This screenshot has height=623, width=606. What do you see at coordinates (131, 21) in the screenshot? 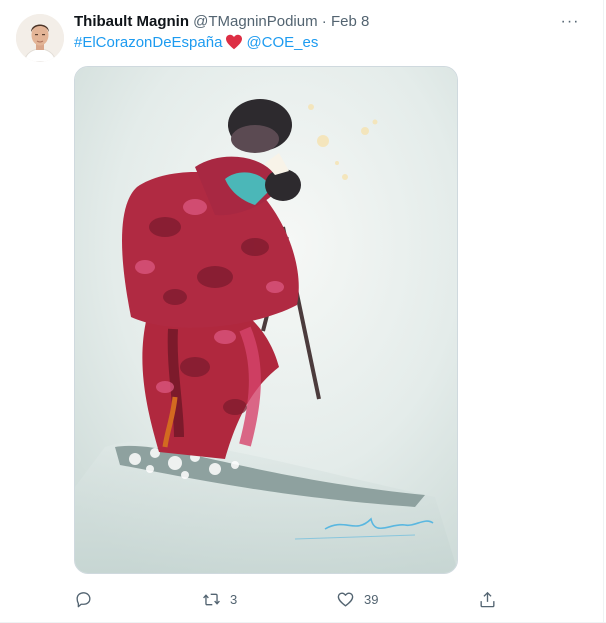
I see `author-name: Thibault Magnin` at bounding box center [131, 21].